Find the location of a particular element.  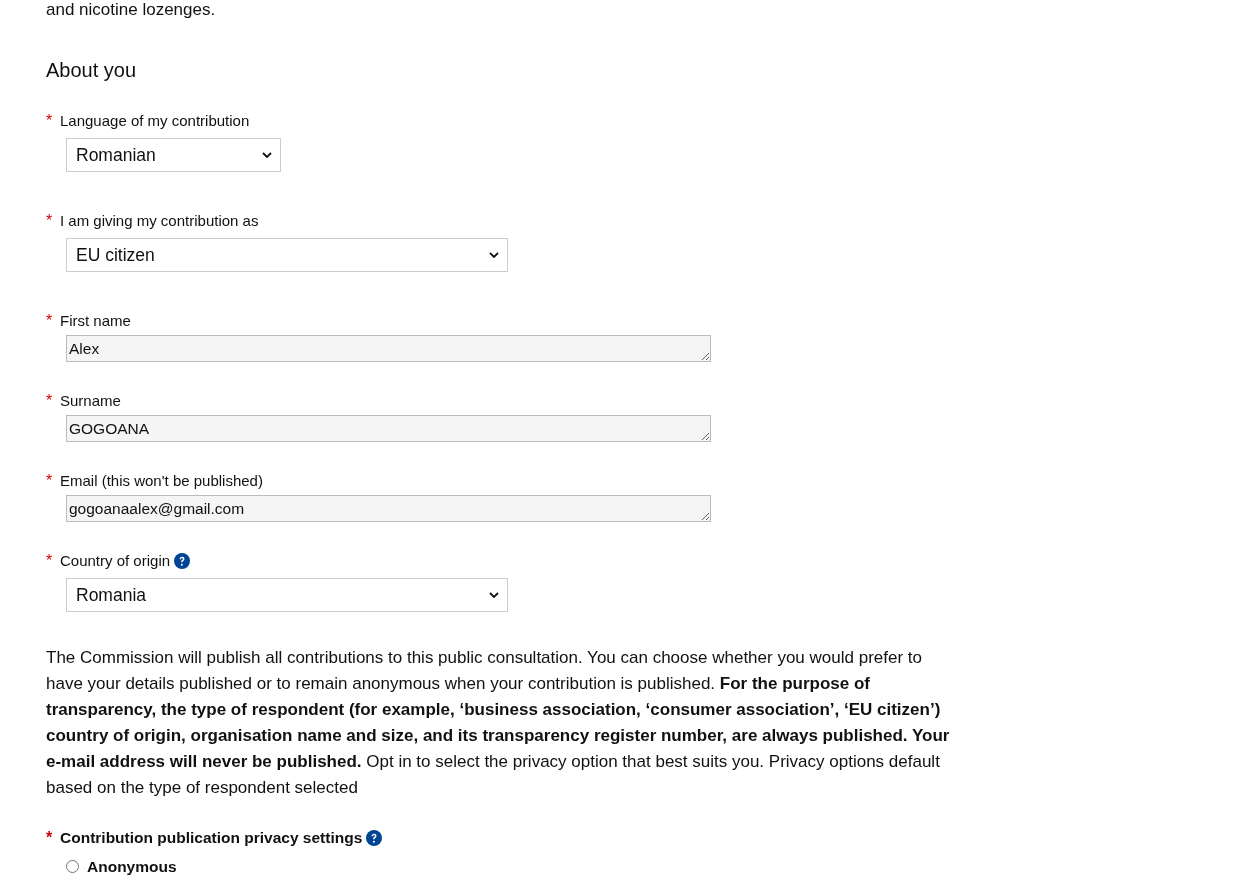

field-label: Email (this won't be published) is located at coordinates (161, 481).